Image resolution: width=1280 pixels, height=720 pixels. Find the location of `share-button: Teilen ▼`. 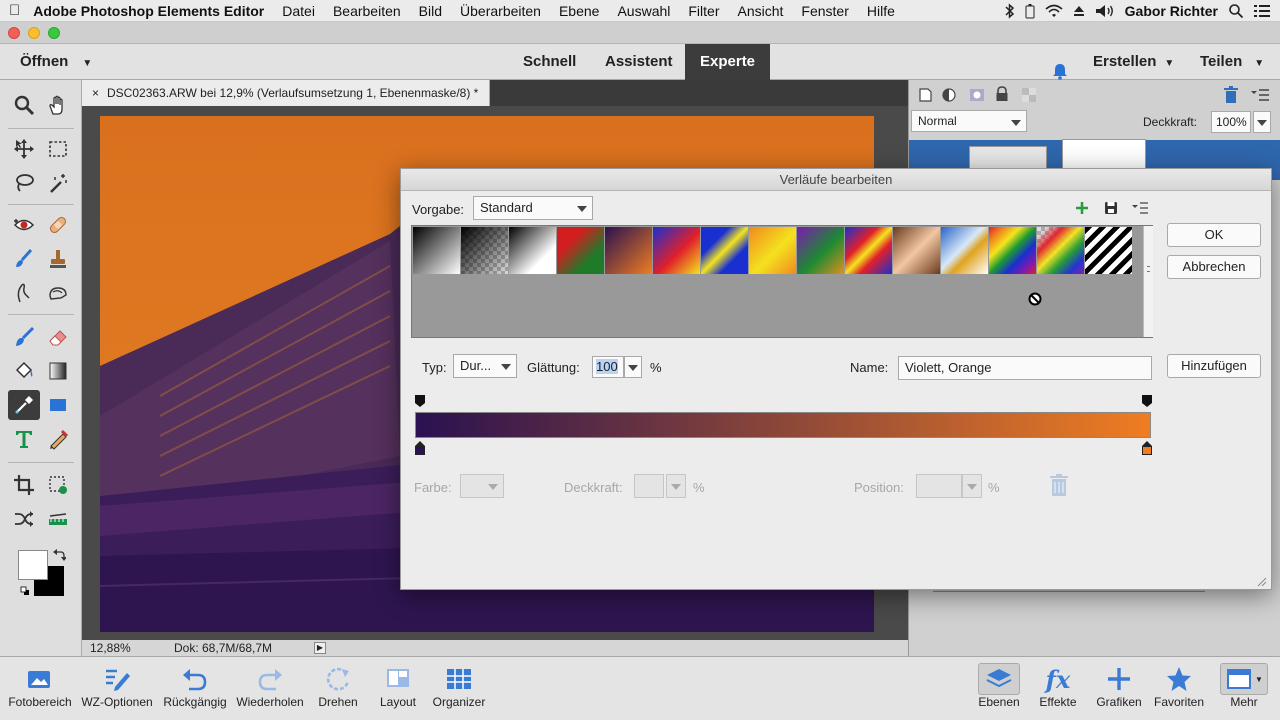

share-button: Teilen ▼ is located at coordinates (1232, 62).